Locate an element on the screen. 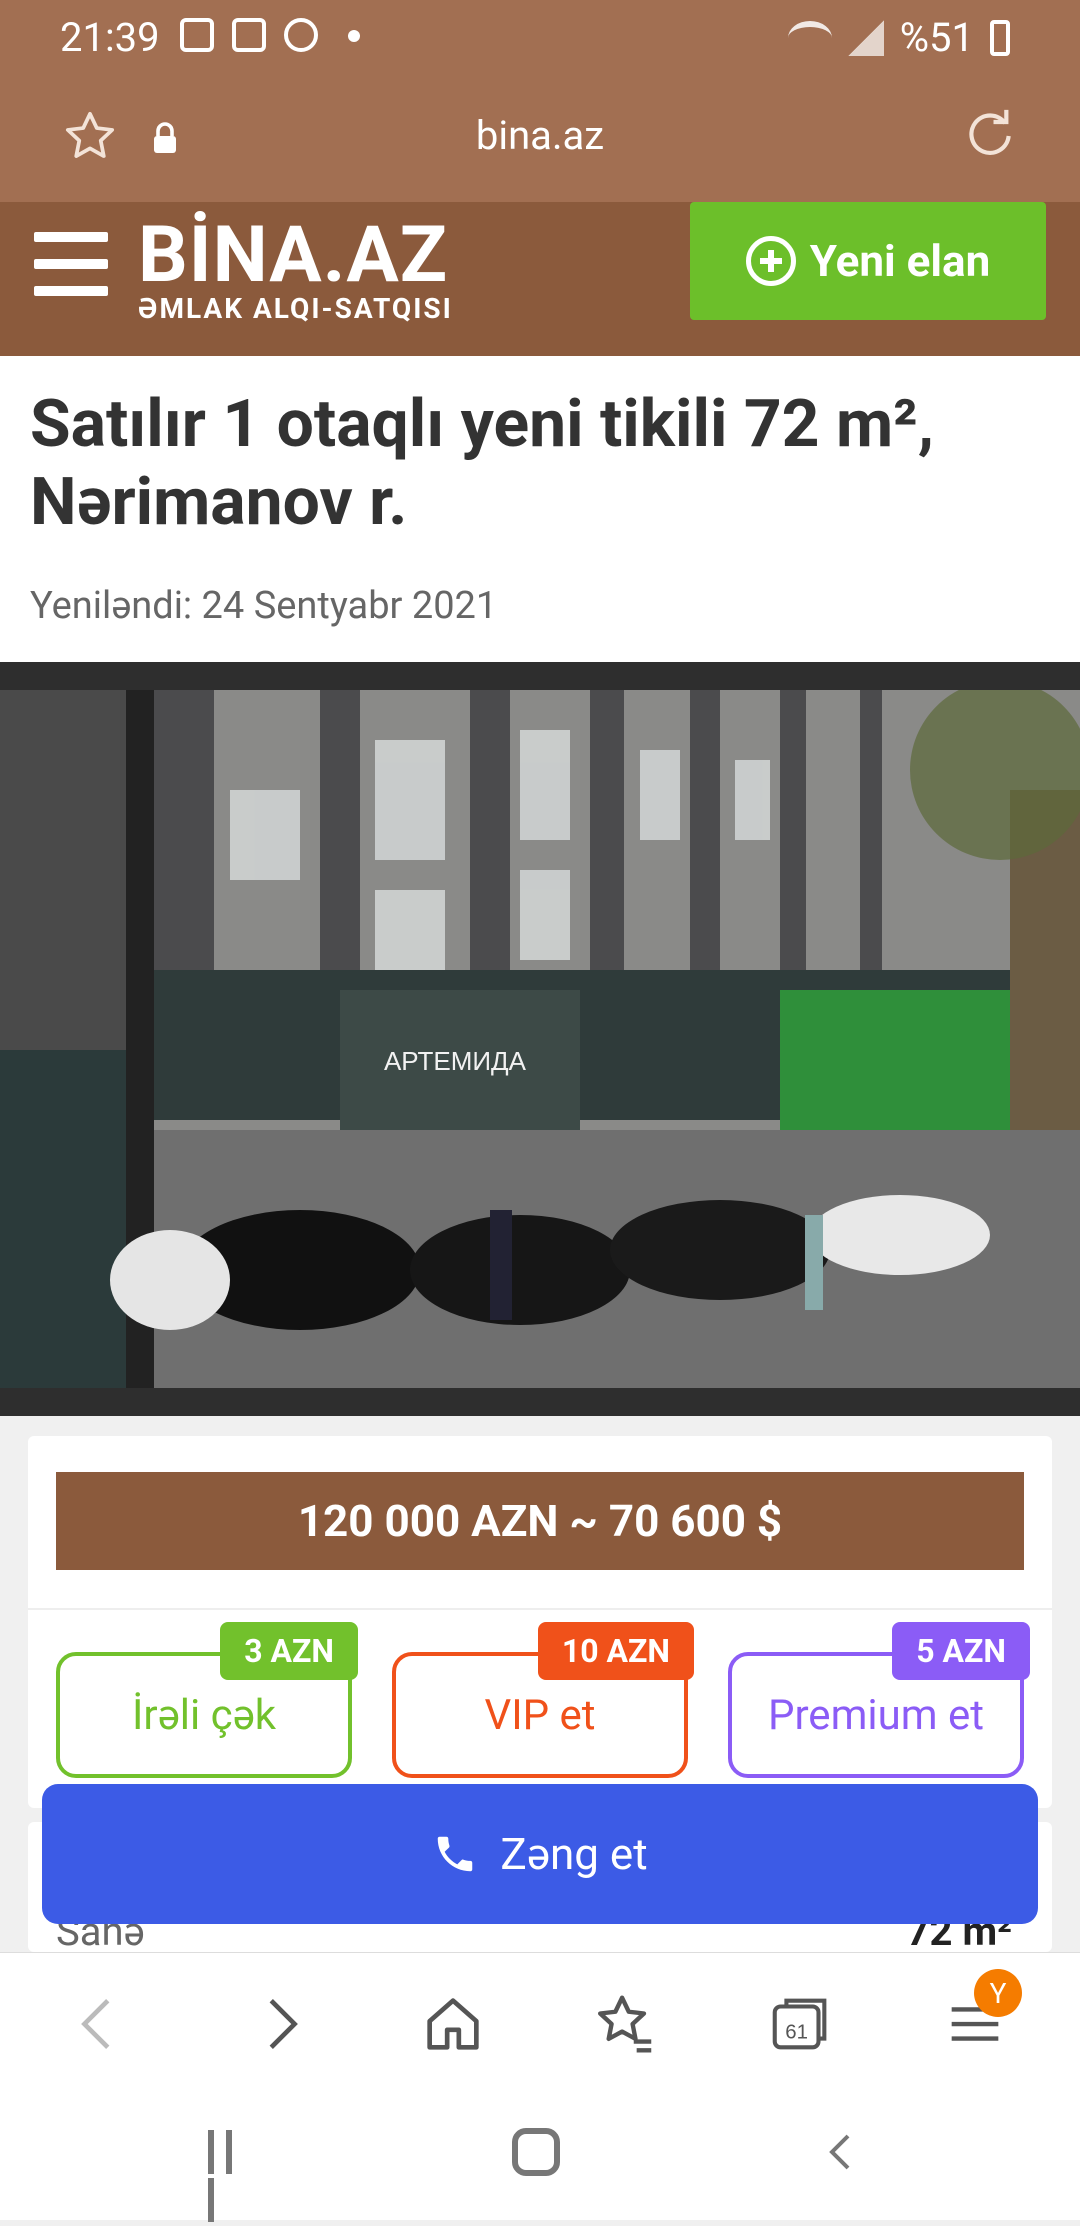  battery-percent: %51 is located at coordinates (936, 37).